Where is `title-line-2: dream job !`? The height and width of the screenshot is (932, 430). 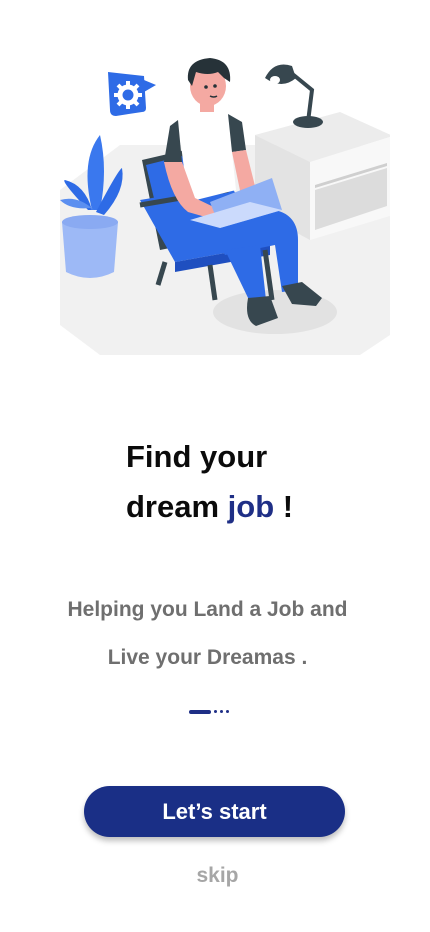 title-line-2: dream job ! is located at coordinates (246, 507).